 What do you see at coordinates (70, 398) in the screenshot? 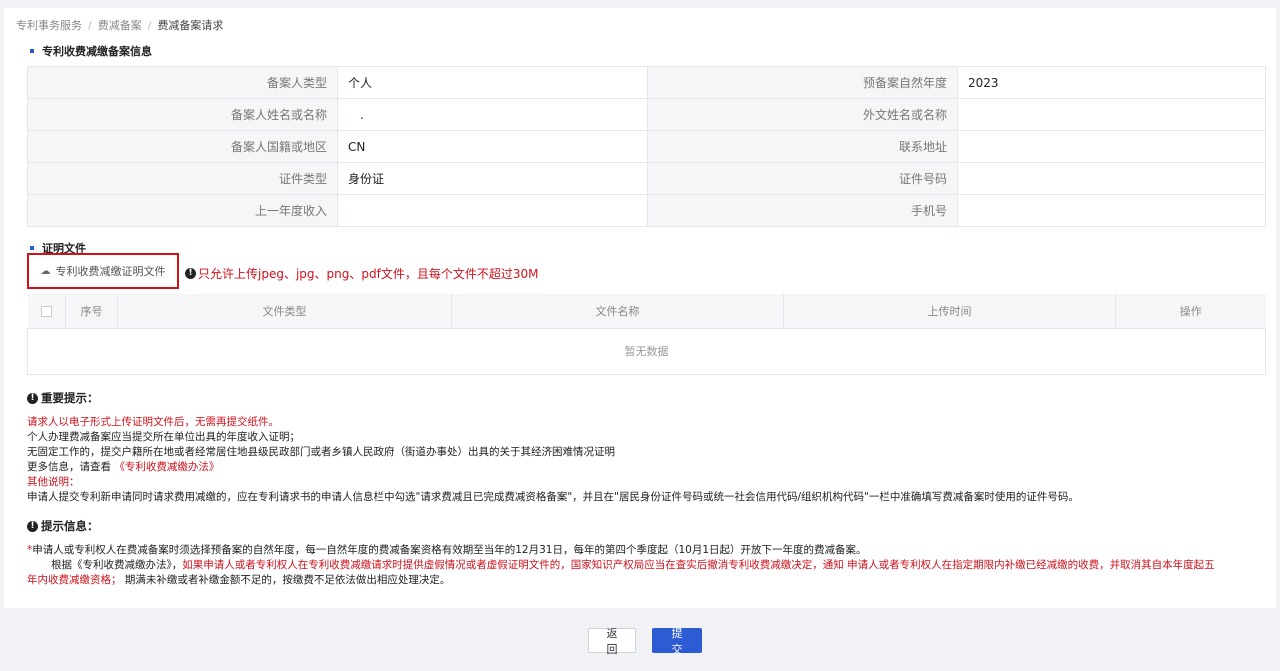
I see `important-notes-title: 重要提示：` at bounding box center [70, 398].